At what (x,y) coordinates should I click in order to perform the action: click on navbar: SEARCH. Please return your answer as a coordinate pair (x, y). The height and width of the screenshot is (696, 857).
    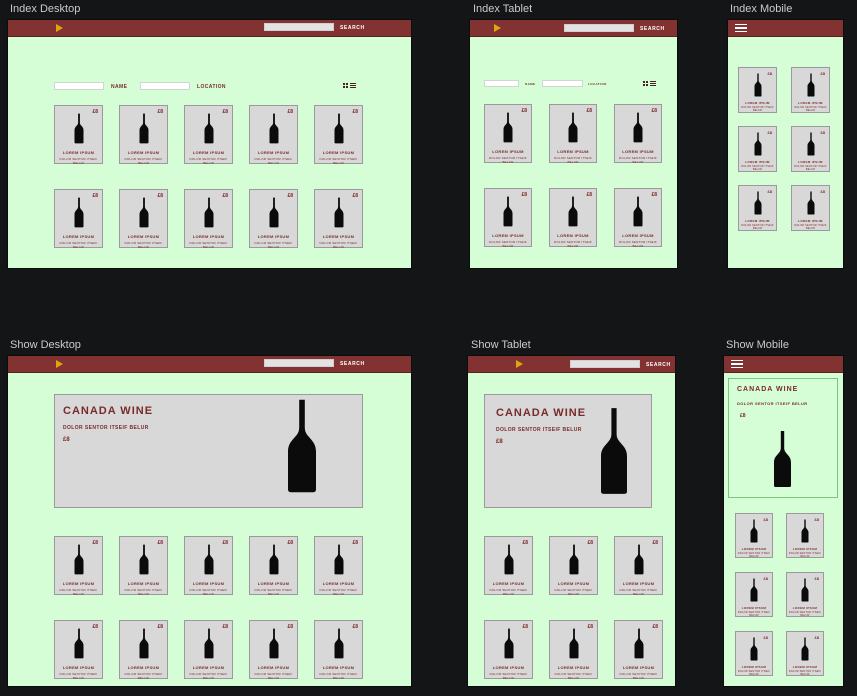
    Looking at the image, I should click on (571, 364).